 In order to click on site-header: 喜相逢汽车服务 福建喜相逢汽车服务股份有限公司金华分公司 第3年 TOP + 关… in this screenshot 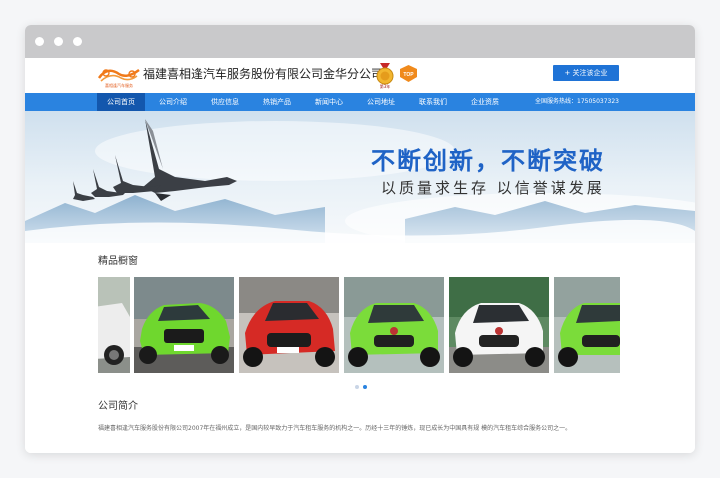, I will do `click(360, 75)`.